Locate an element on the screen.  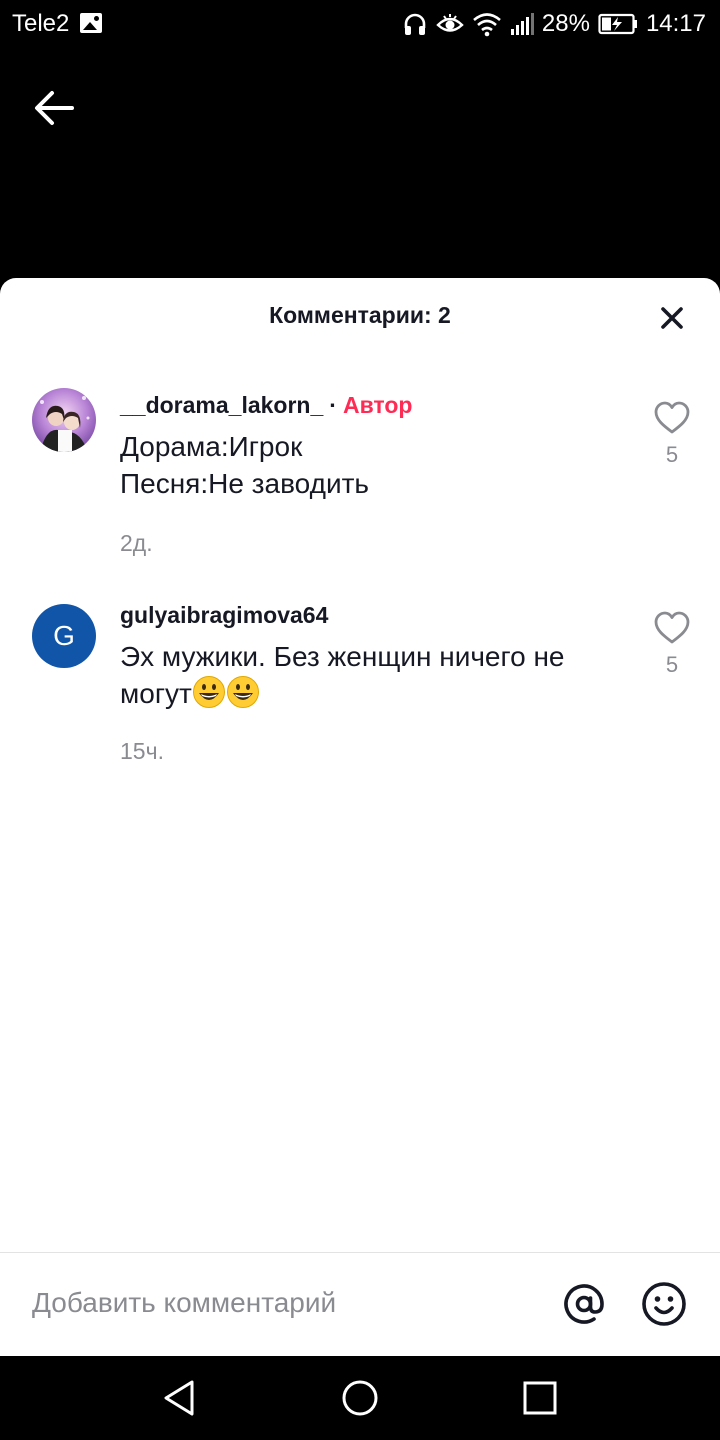
close-button is located at coordinates (672, 318).